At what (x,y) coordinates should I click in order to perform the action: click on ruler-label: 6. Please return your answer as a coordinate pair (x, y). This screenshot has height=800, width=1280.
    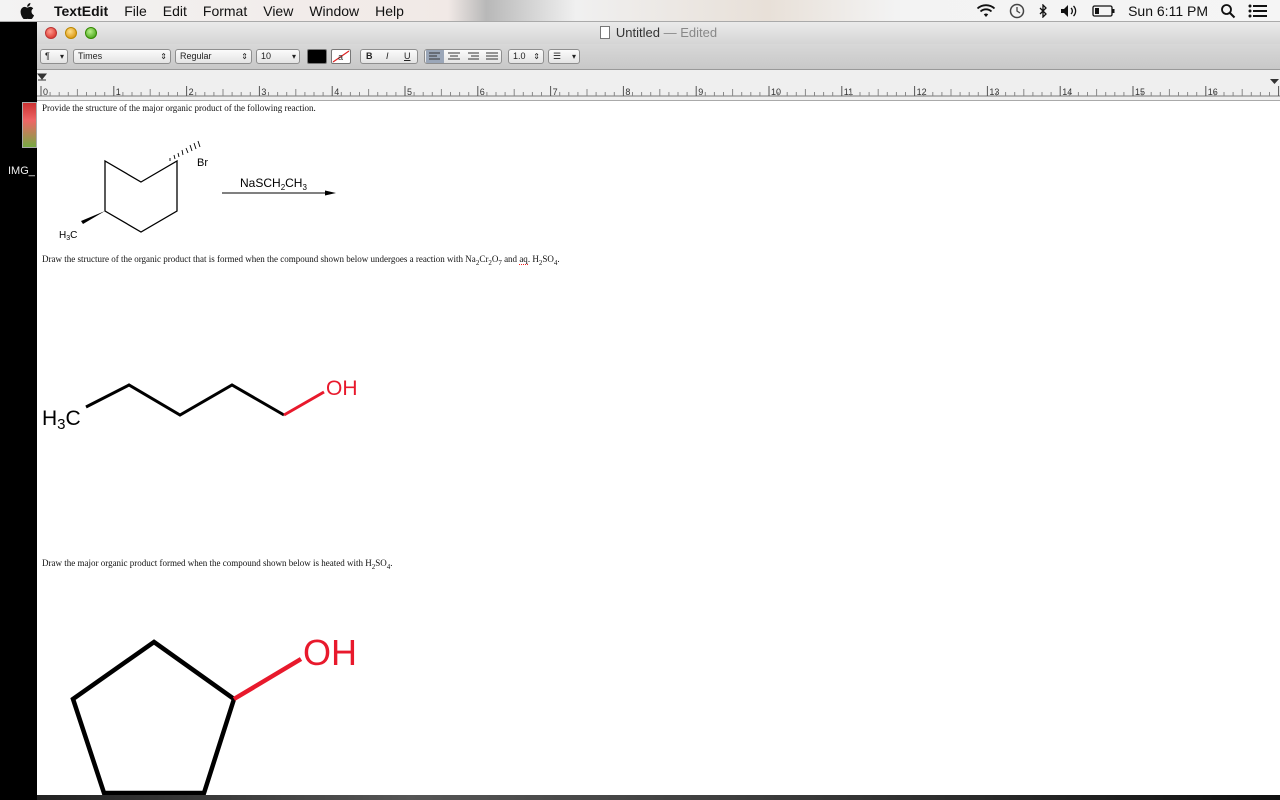
    Looking at the image, I should click on (482, 92).